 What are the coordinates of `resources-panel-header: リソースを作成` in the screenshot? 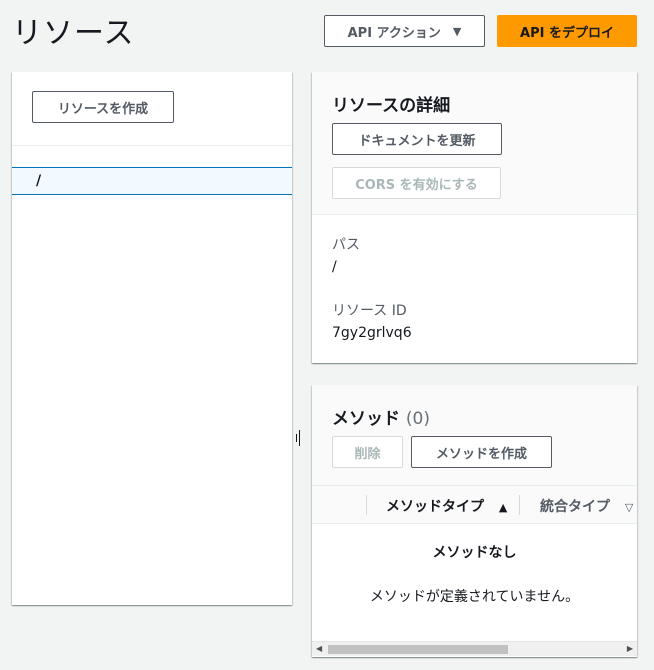 It's located at (152, 109).